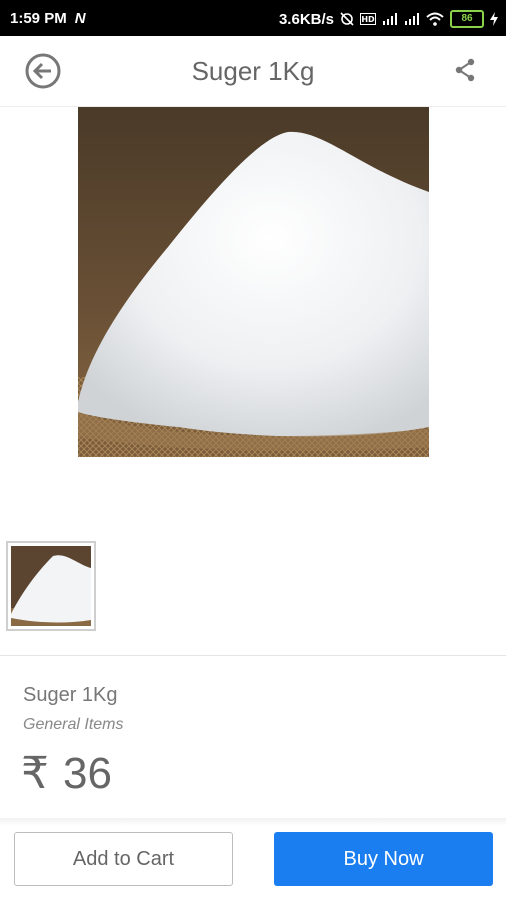 The image size is (506, 900). I want to click on bottom-bar-shadow, so click(253, 822).